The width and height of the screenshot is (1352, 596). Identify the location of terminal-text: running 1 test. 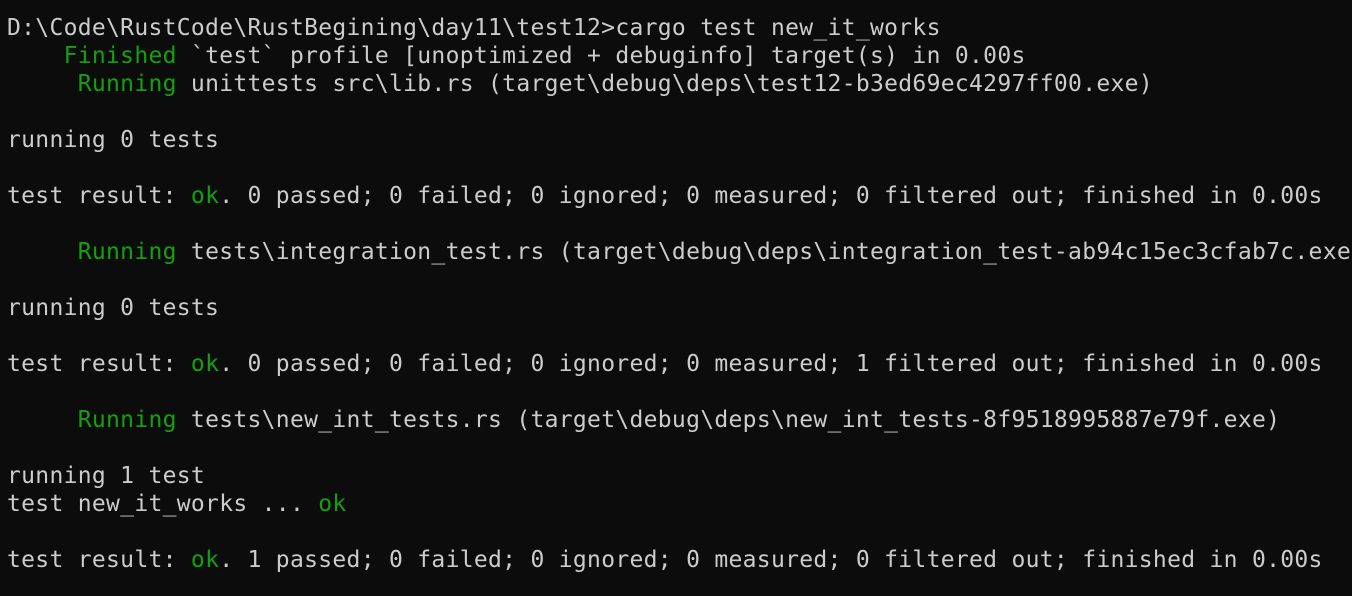
(106, 476).